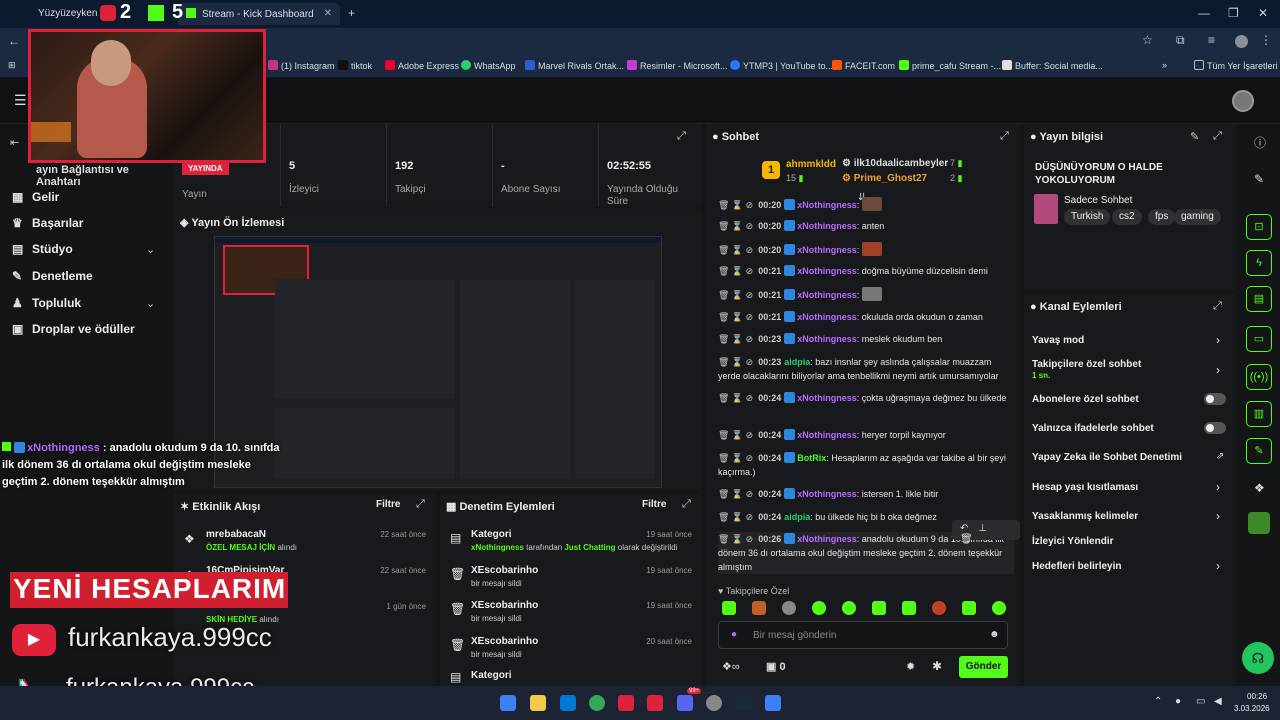 The height and width of the screenshot is (720, 1280). I want to click on youtube-app-icon, so click(626, 703).